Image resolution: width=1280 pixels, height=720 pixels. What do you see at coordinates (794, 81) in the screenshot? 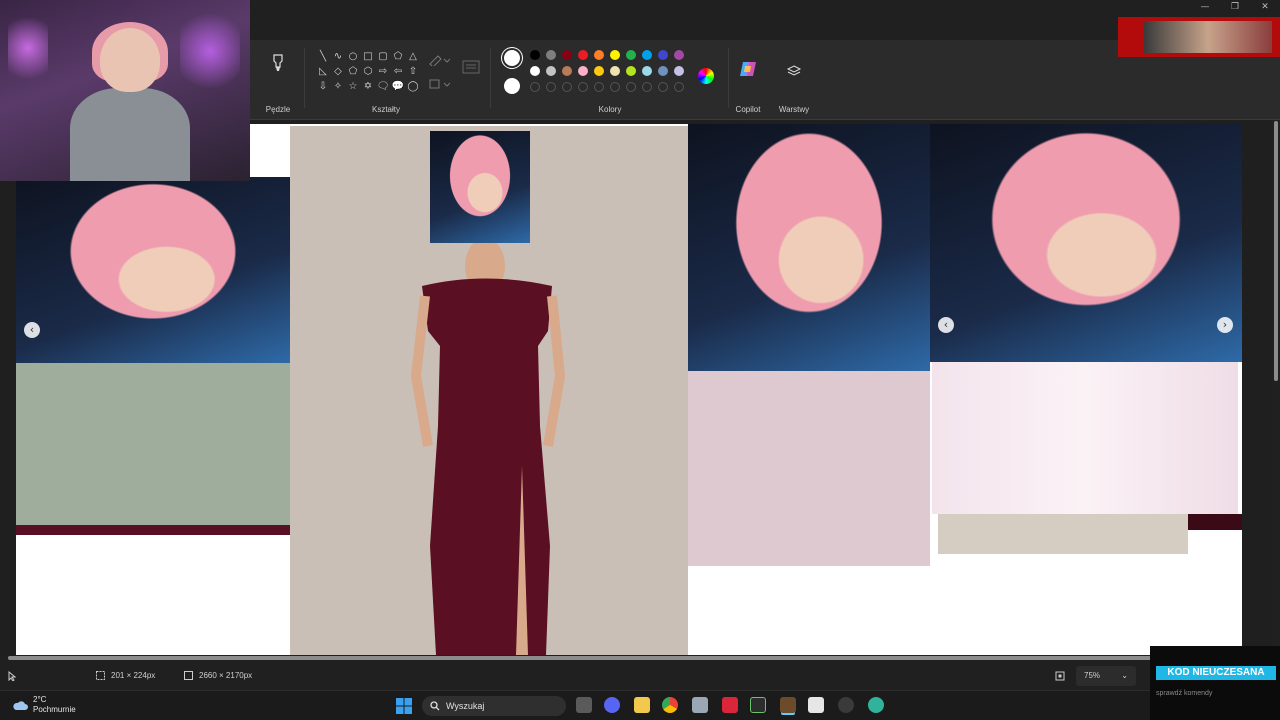
I see `layers-group: Warstwy` at bounding box center [794, 81].